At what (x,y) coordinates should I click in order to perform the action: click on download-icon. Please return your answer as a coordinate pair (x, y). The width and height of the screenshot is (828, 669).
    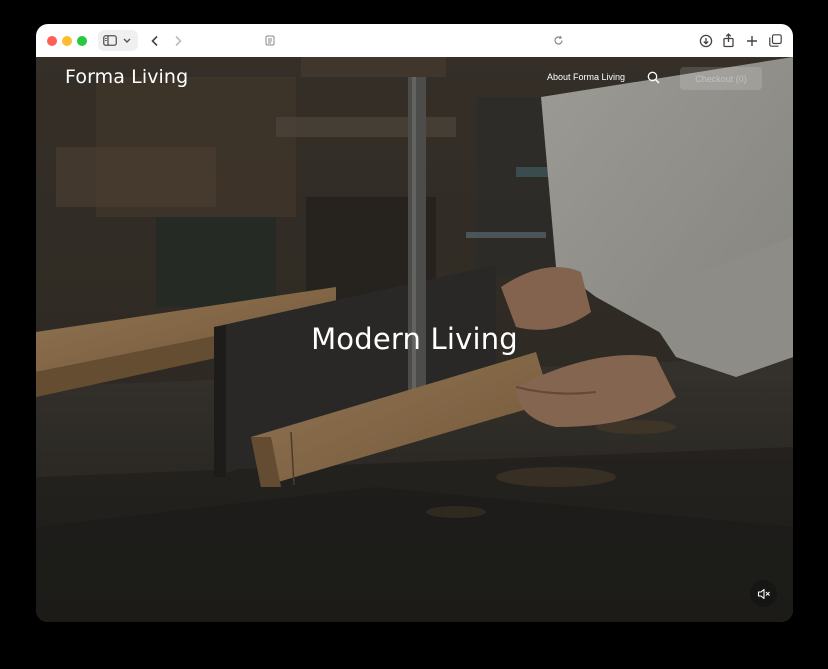
    Looking at the image, I should click on (706, 40).